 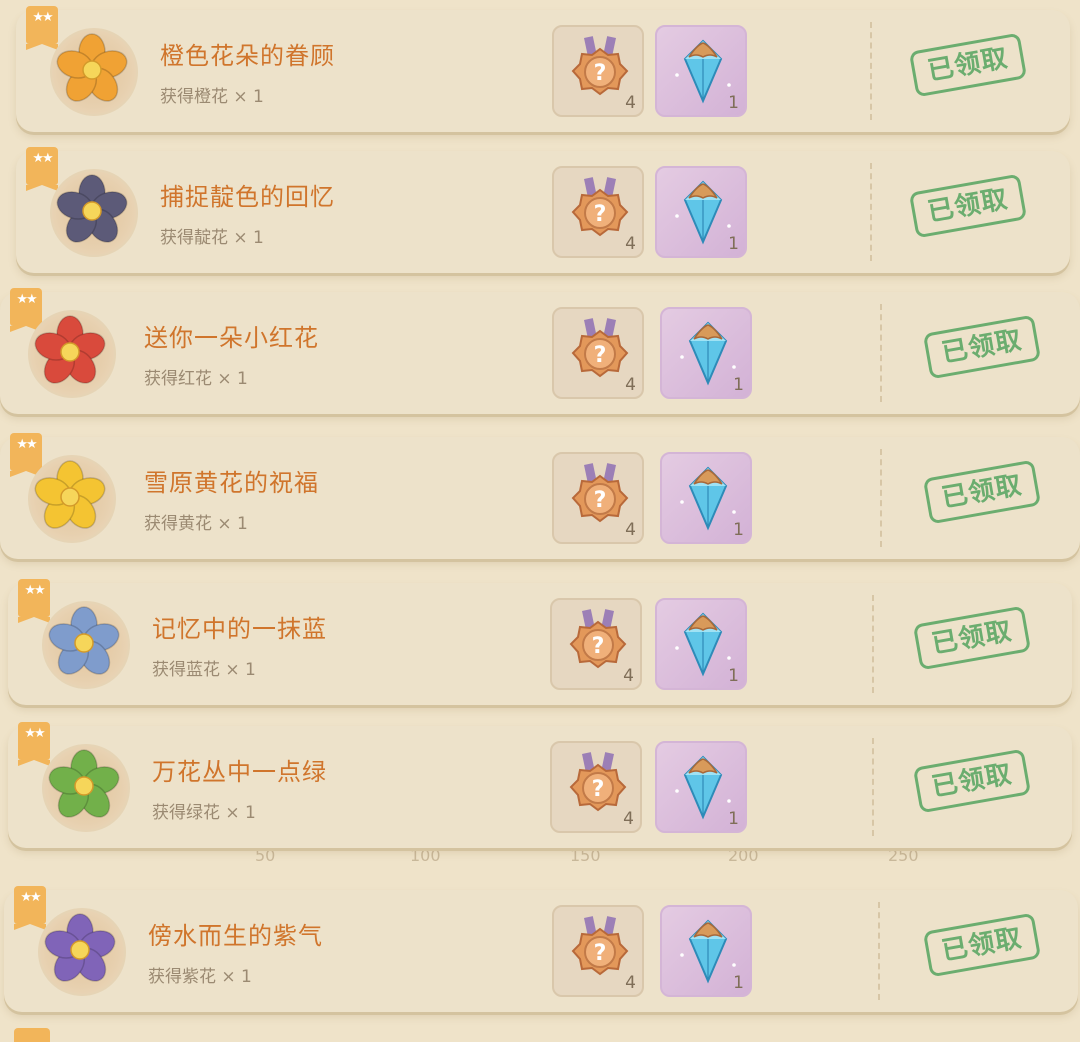 What do you see at coordinates (543, 210) in the screenshot?
I see `achievement-card: ★★ 捕捉靛色的回忆 获得靛花 × 1 ? 4 1 已领取` at bounding box center [543, 210].